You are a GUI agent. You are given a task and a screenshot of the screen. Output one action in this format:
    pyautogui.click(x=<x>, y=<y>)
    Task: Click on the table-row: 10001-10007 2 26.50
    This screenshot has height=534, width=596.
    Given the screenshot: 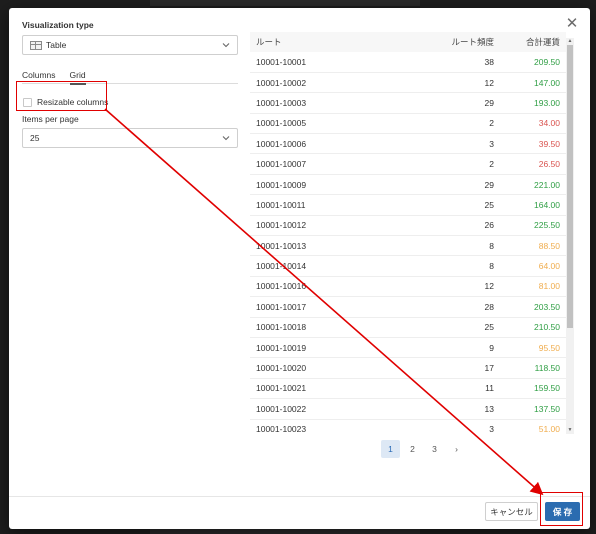 What is the action you would take?
    pyautogui.click(x=408, y=164)
    